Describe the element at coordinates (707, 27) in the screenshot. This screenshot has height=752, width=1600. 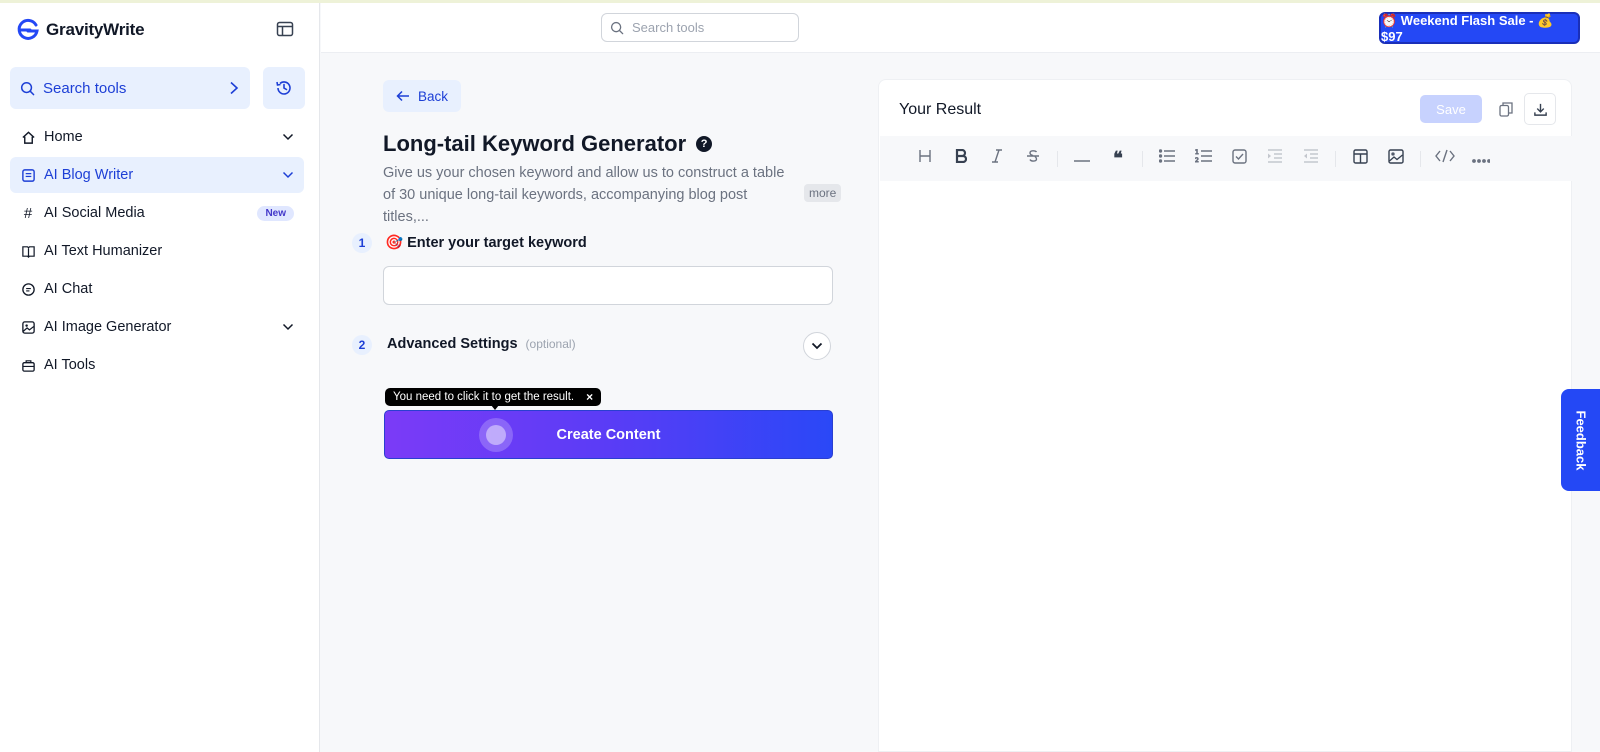
I see `header-search-input` at that location.